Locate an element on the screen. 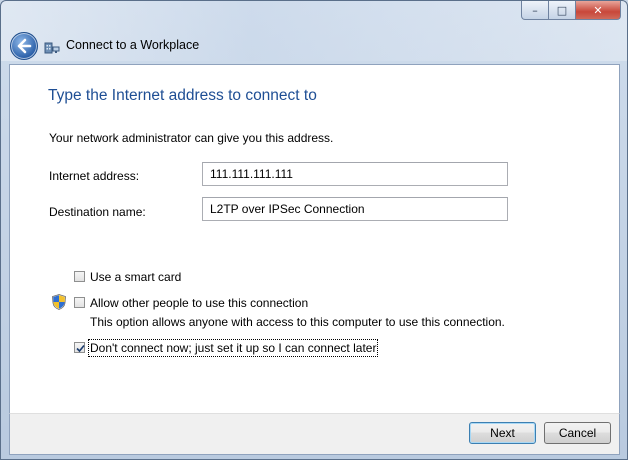 The image size is (628, 460). page-heading: Type the Internet address to connect to is located at coordinates (182, 95).